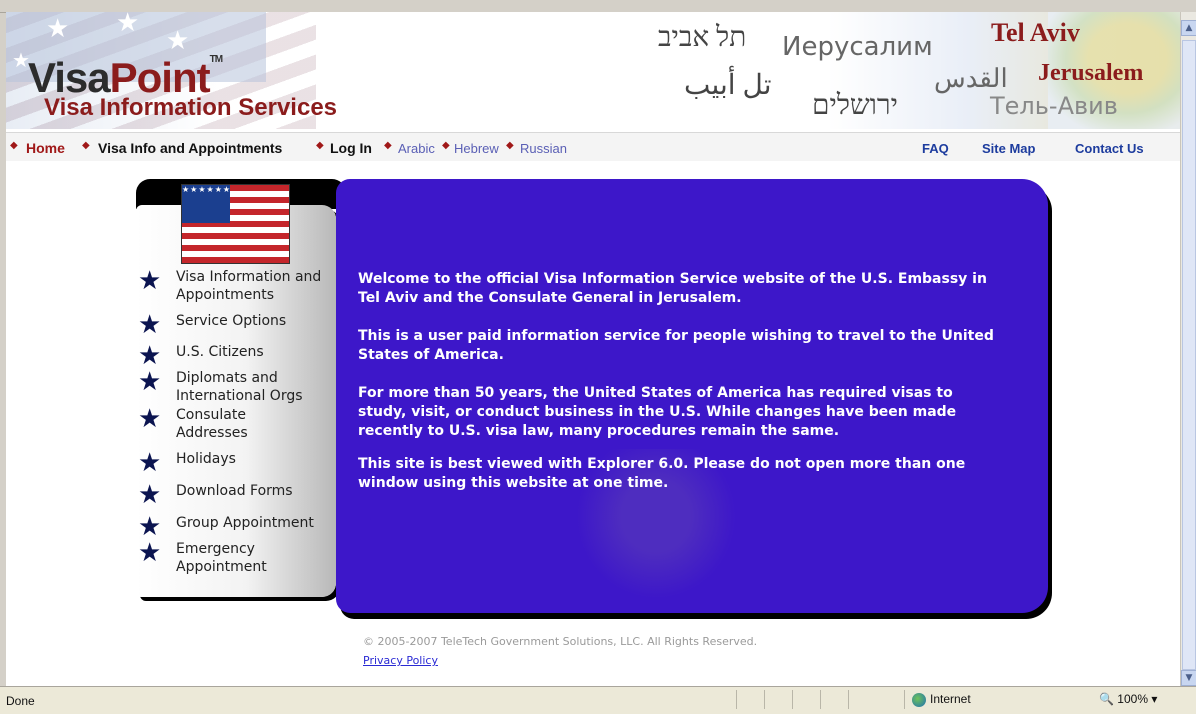  What do you see at coordinates (935, 148) in the screenshot?
I see `nav-faq-link: FAQ` at bounding box center [935, 148].